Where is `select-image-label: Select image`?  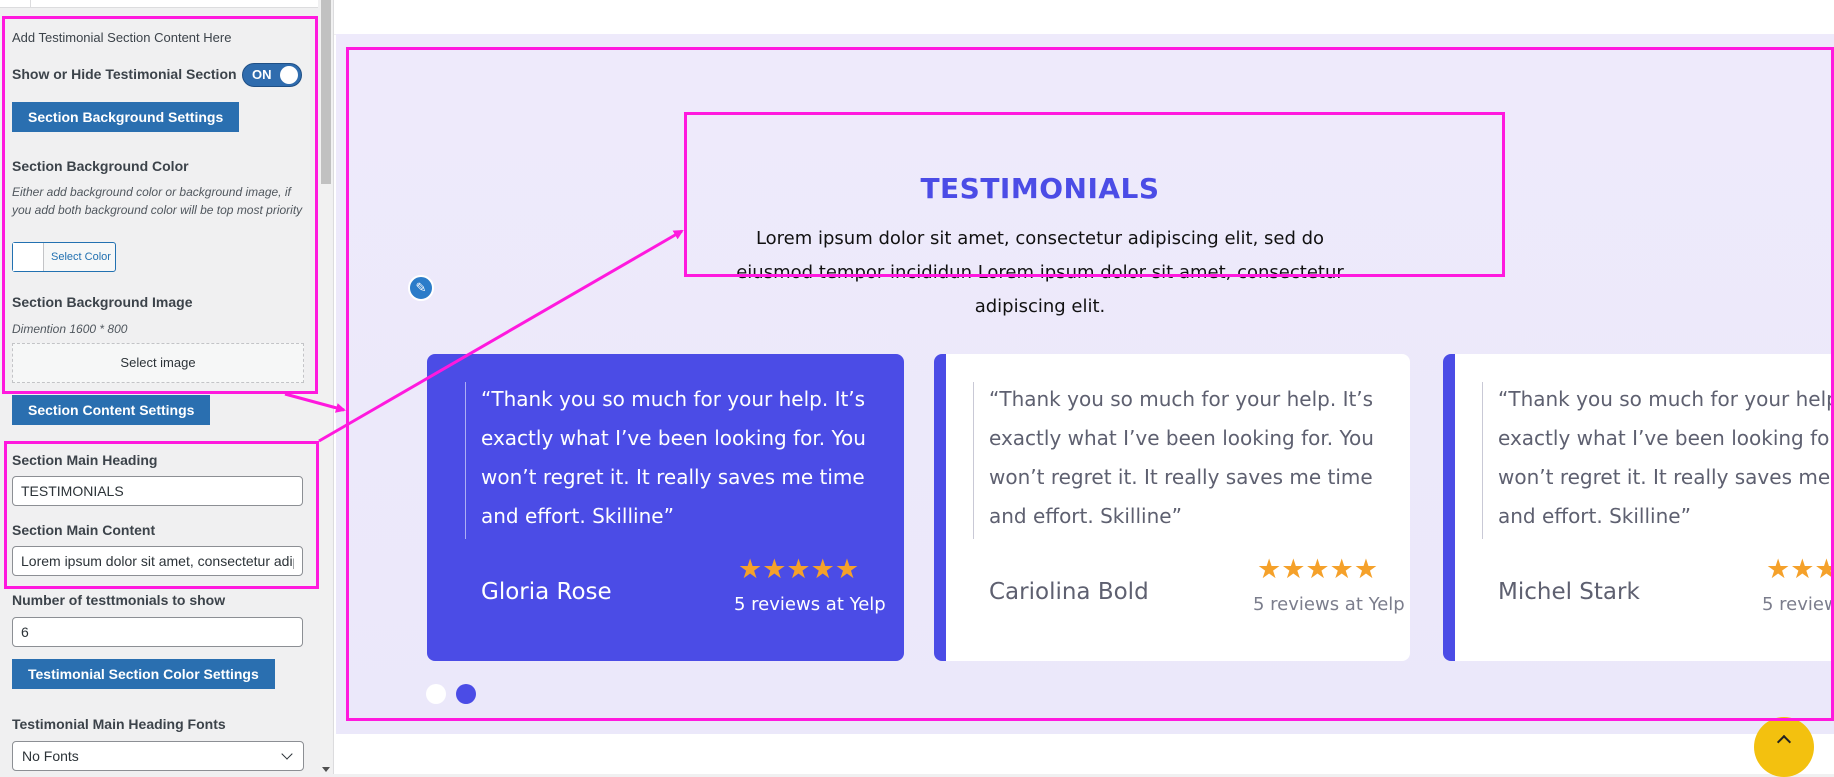
select-image-label: Select image is located at coordinates (158, 362).